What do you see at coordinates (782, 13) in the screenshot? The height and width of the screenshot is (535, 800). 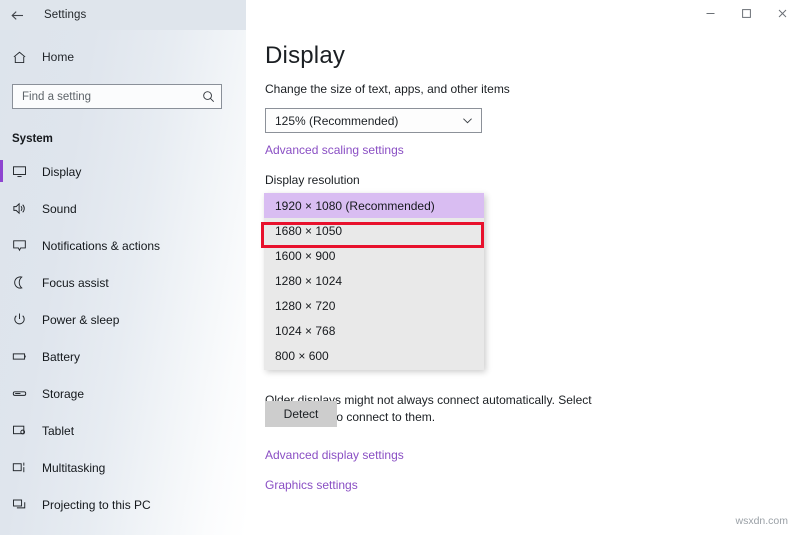 I see `close-icon` at bounding box center [782, 13].